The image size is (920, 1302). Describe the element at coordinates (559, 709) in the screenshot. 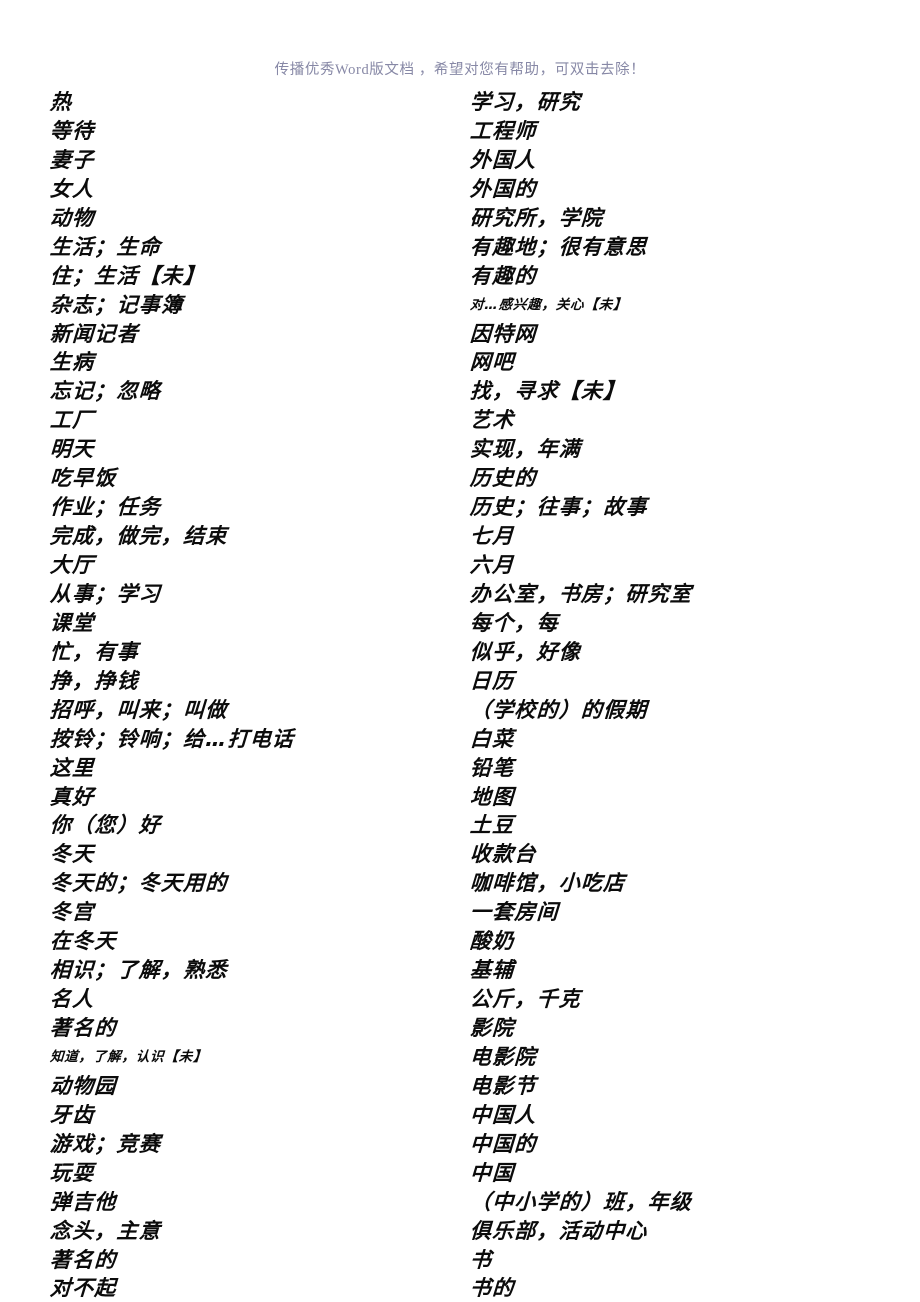

I see `word-list-entry: （学校的）的假期` at that location.